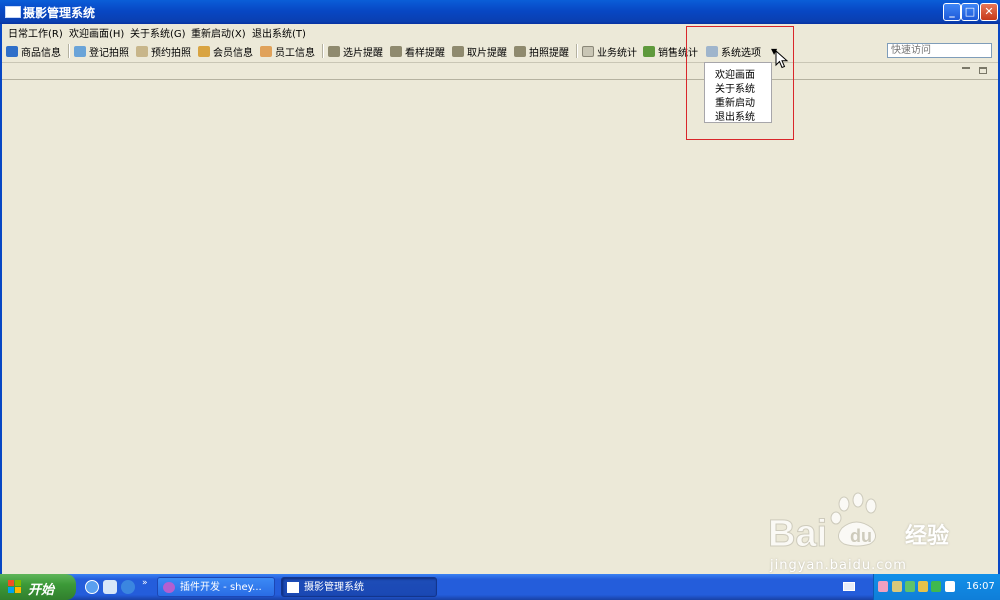 Image resolution: width=1000 pixels, height=600 pixels. Describe the element at coordinates (169, 587) in the screenshot. I see `eclipse-icon` at that location.